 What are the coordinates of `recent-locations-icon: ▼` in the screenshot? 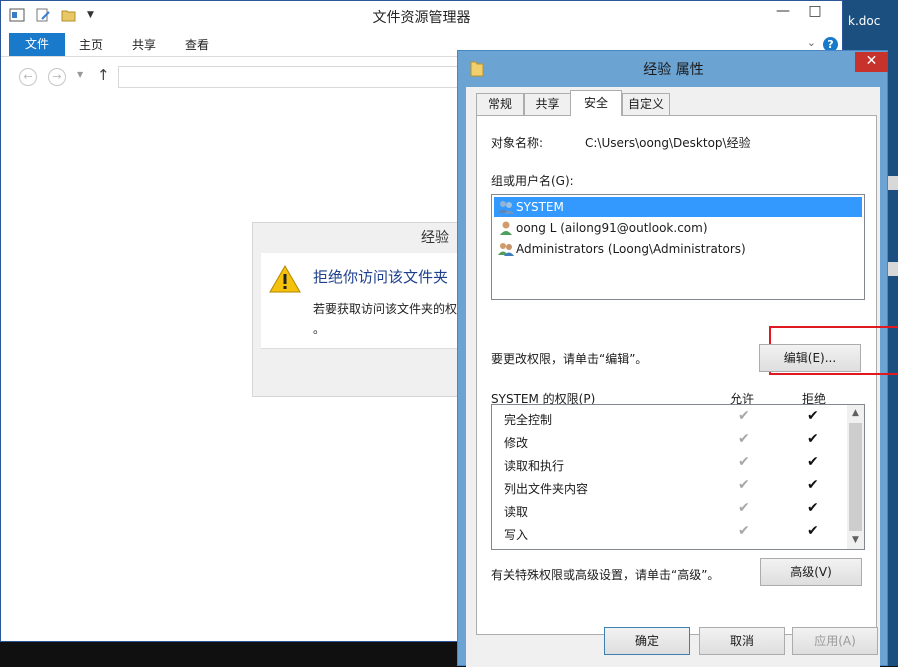 It's located at (80, 74).